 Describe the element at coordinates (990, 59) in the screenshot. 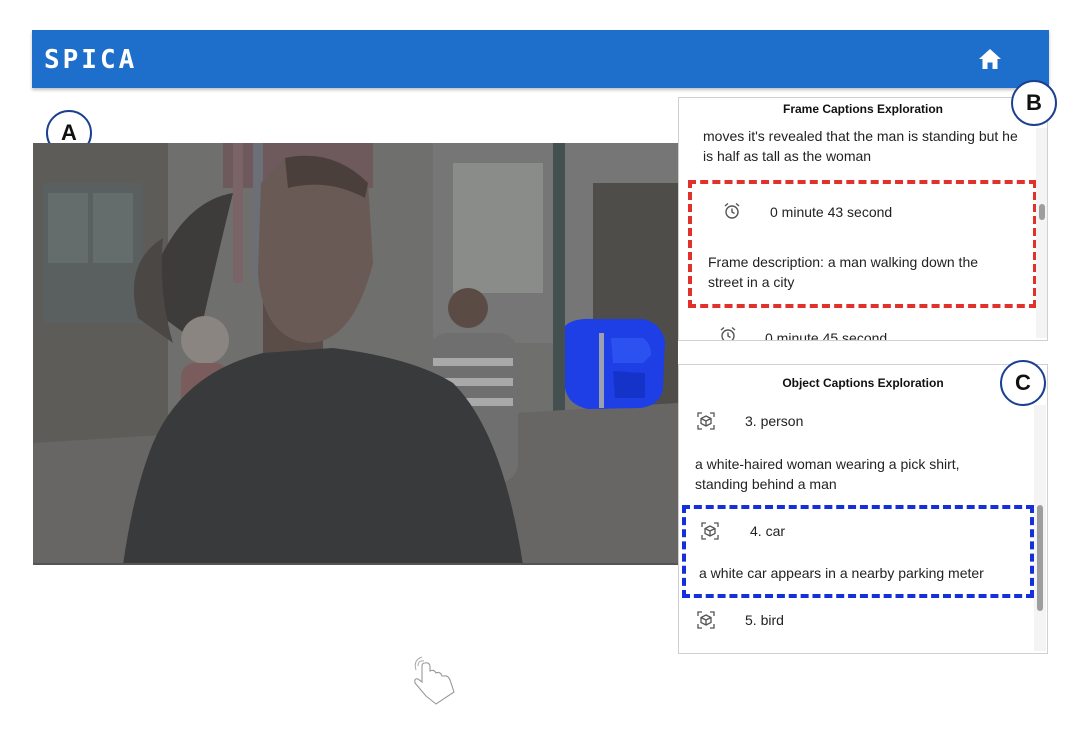

I see `home-icon` at that location.